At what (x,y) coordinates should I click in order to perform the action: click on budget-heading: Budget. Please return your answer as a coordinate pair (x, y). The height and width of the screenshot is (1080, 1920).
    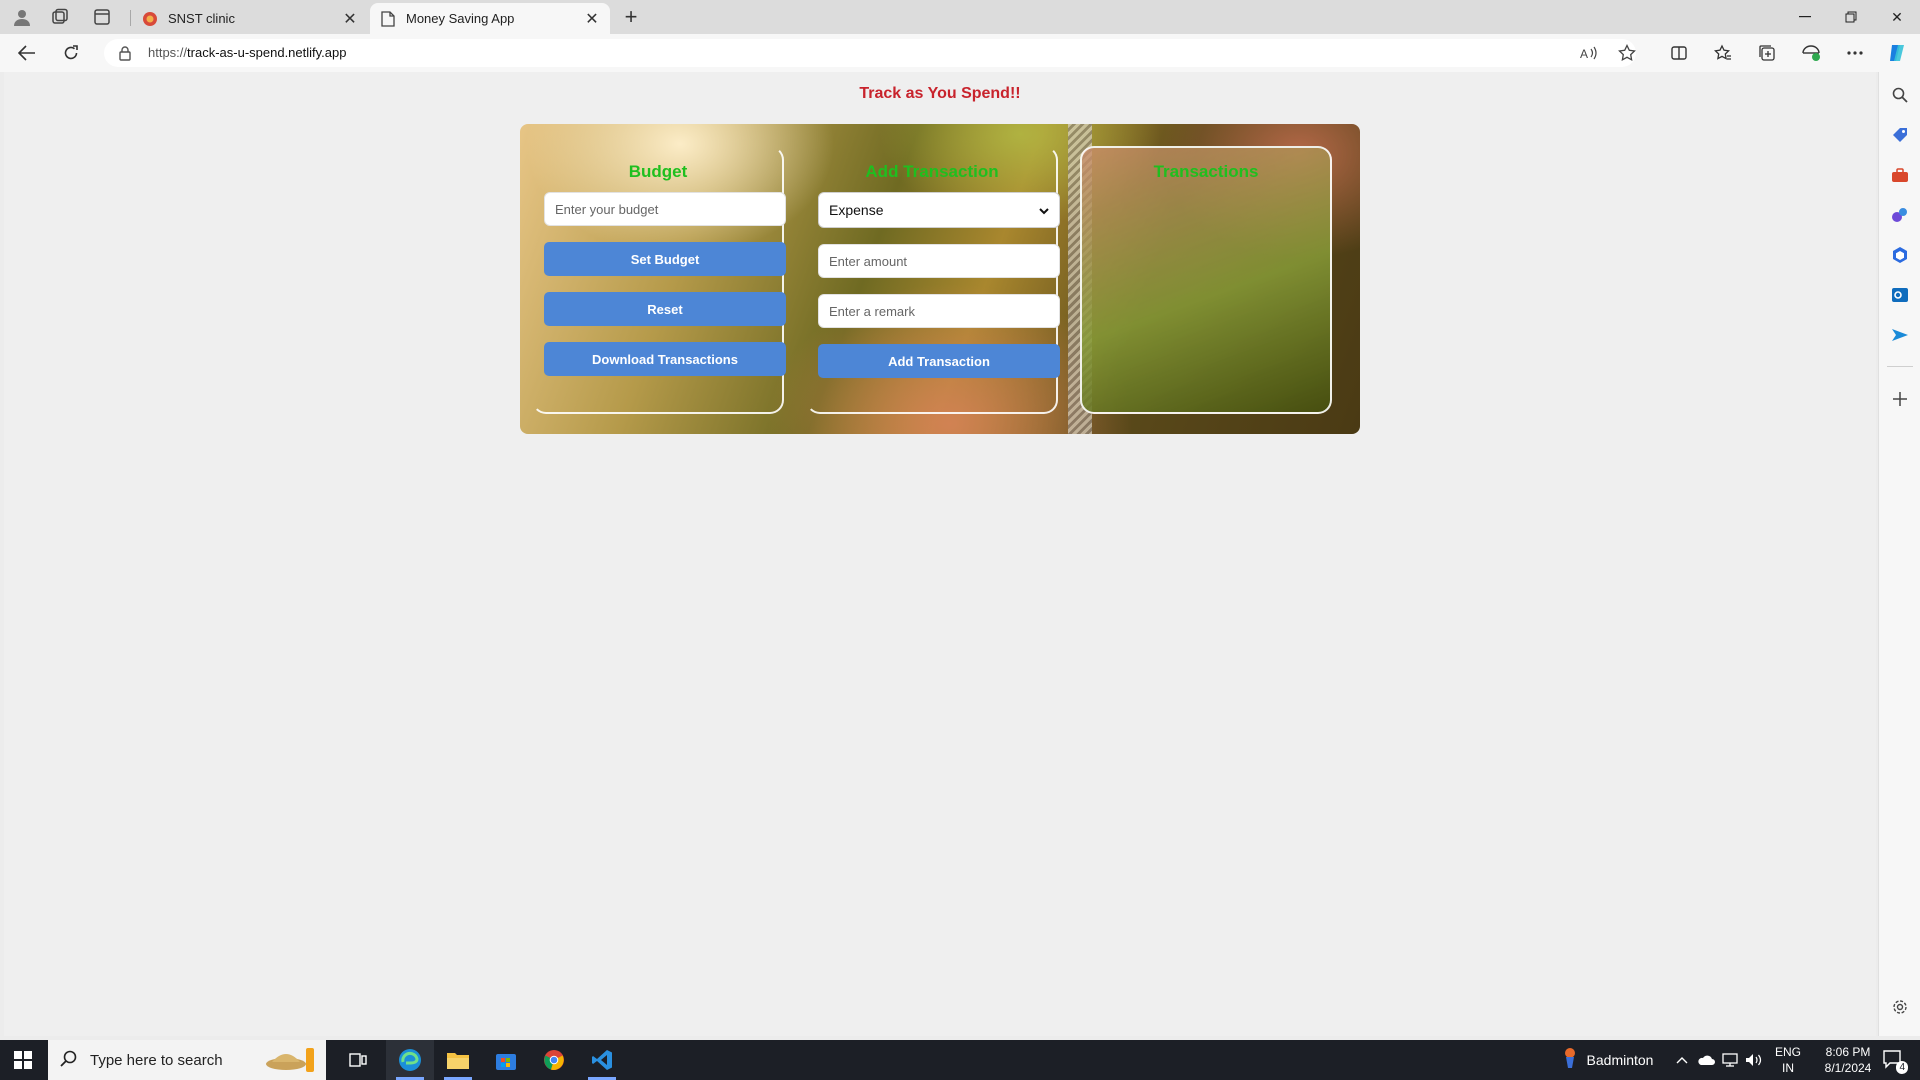
    Looking at the image, I should click on (658, 171).